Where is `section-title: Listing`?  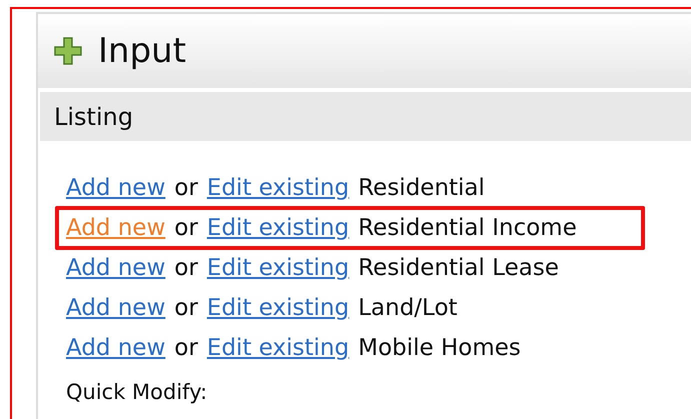 section-title: Listing is located at coordinates (94, 117).